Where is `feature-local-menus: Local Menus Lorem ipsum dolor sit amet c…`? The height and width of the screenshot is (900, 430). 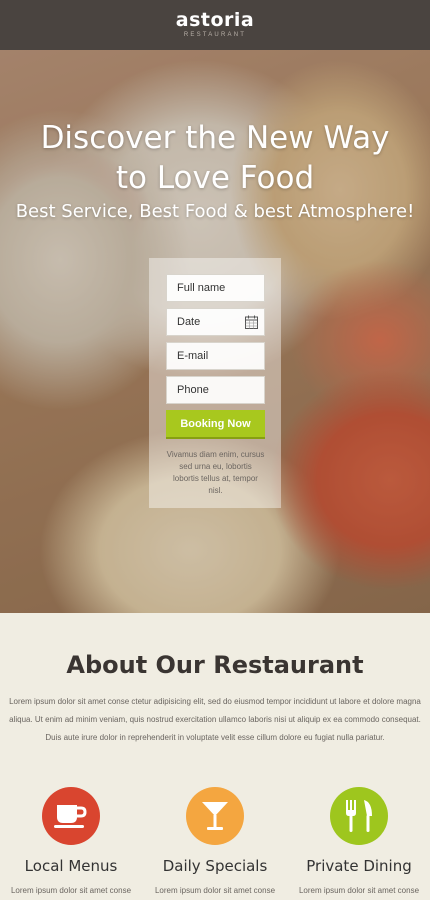
feature-local-menus: Local Menus Lorem ipsum dolor sit amet c… is located at coordinates (71, 841).